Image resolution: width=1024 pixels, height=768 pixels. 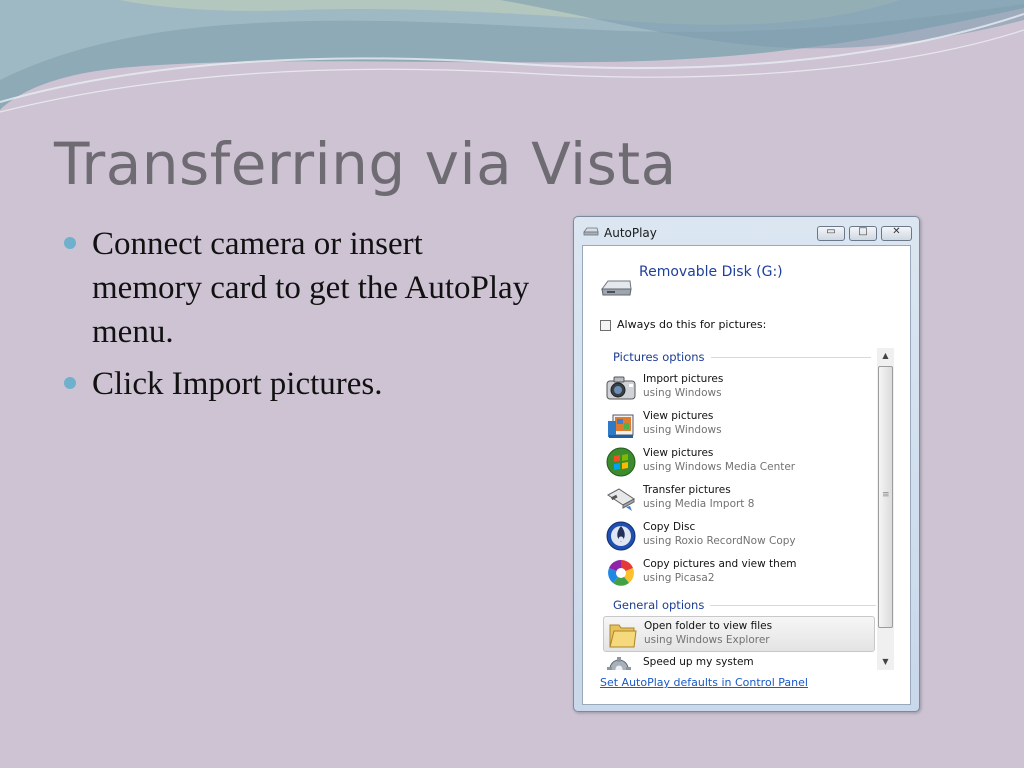 I want to click on close-button: ✕, so click(x=896, y=233).